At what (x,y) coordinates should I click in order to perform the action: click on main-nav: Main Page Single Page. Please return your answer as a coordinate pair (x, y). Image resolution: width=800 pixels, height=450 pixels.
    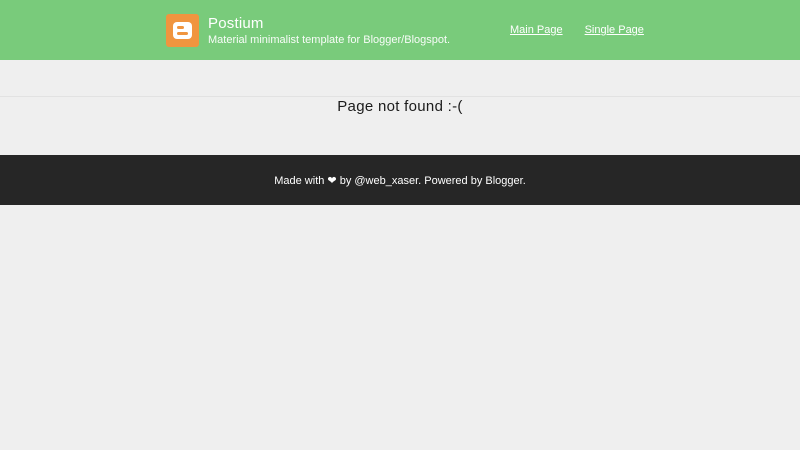
    Looking at the image, I should click on (577, 30).